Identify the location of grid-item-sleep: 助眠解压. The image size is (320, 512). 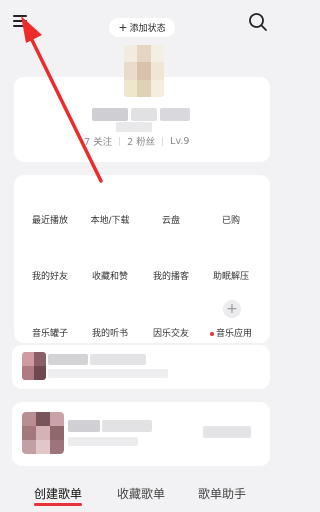
(231, 275).